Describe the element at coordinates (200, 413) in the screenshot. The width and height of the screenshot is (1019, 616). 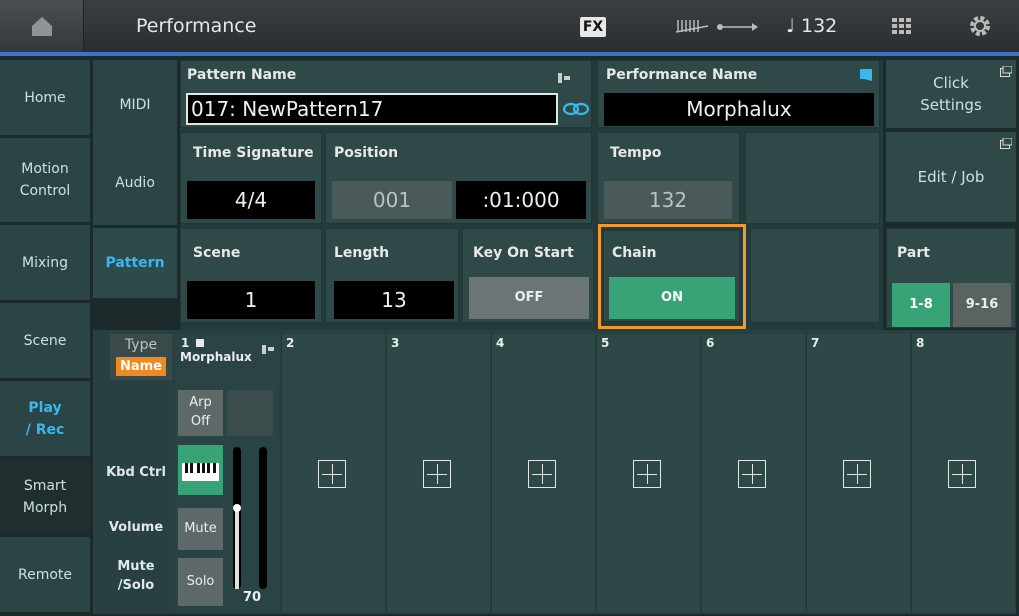
I see `arp-toggle: Arp Off` at that location.